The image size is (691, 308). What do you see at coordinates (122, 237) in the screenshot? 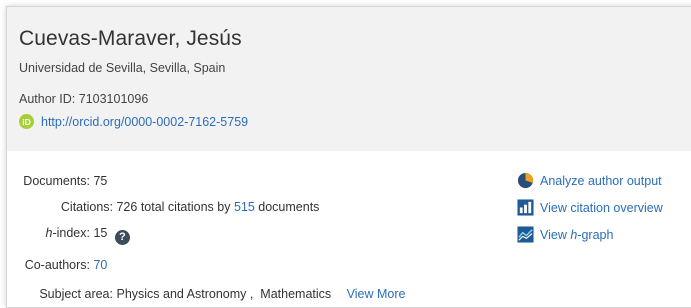
I see `help-icon: ?` at bounding box center [122, 237].